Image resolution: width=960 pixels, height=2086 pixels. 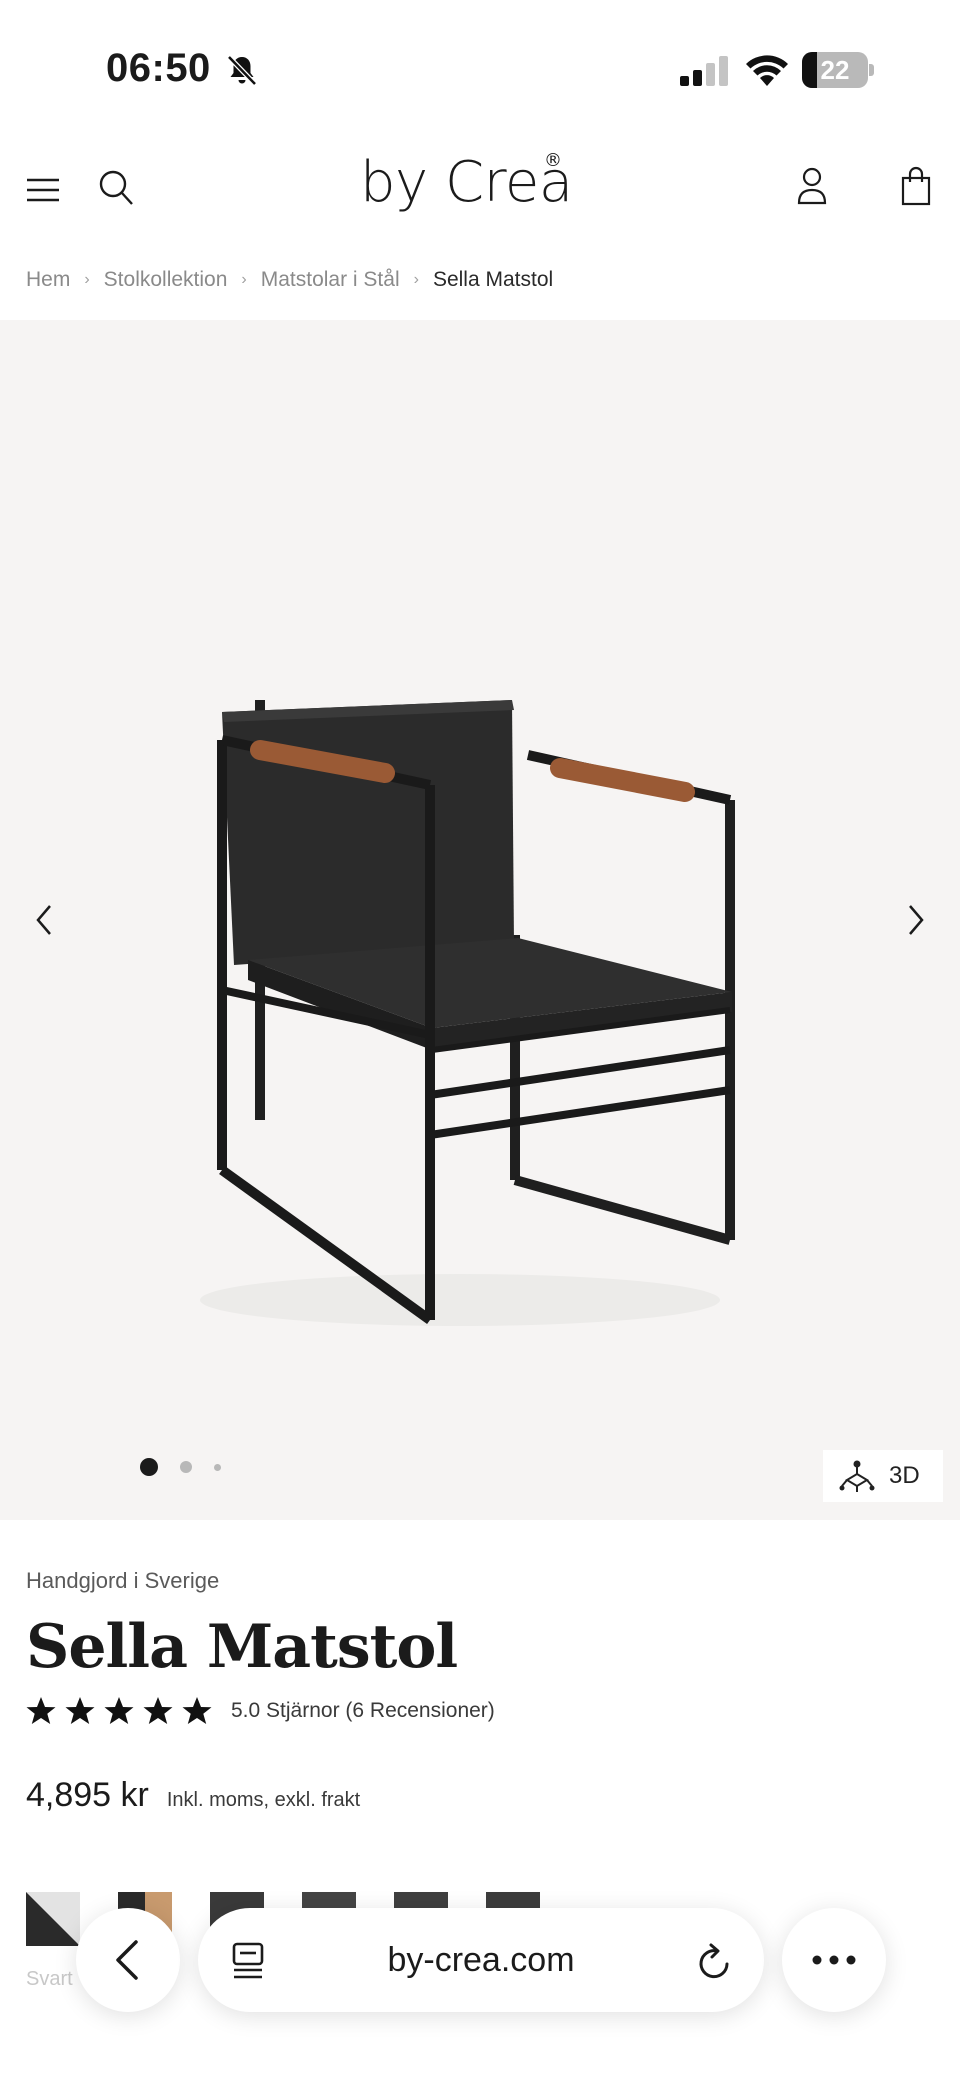 I want to click on 3d-model-icon, so click(x=857, y=1476).